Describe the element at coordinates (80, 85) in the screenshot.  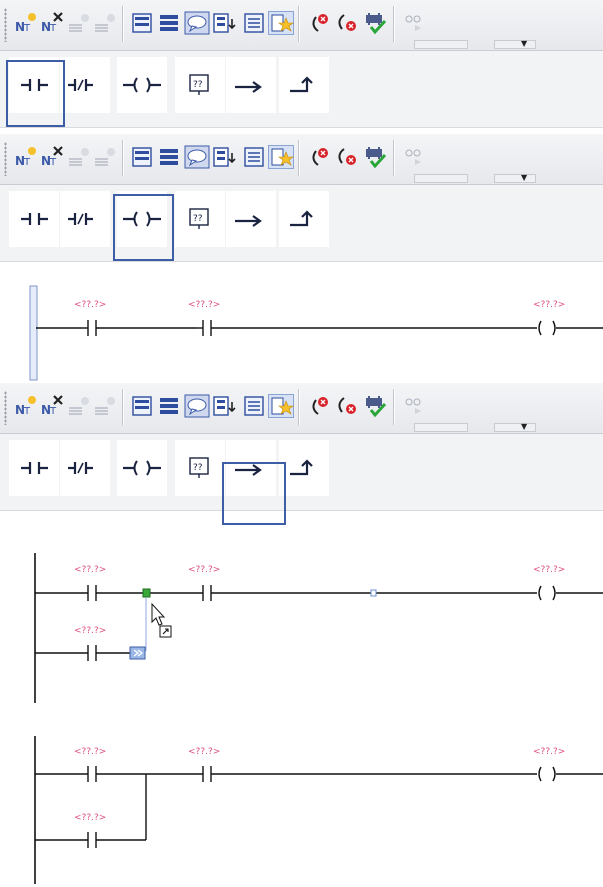
I see `normally-closed-contact-icon` at that location.